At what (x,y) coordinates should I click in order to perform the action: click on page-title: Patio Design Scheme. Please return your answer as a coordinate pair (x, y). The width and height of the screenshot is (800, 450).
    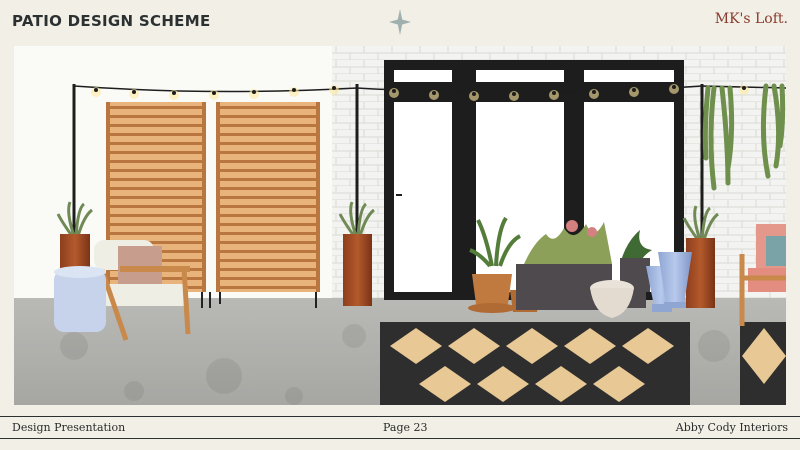
    Looking at the image, I should click on (111, 21).